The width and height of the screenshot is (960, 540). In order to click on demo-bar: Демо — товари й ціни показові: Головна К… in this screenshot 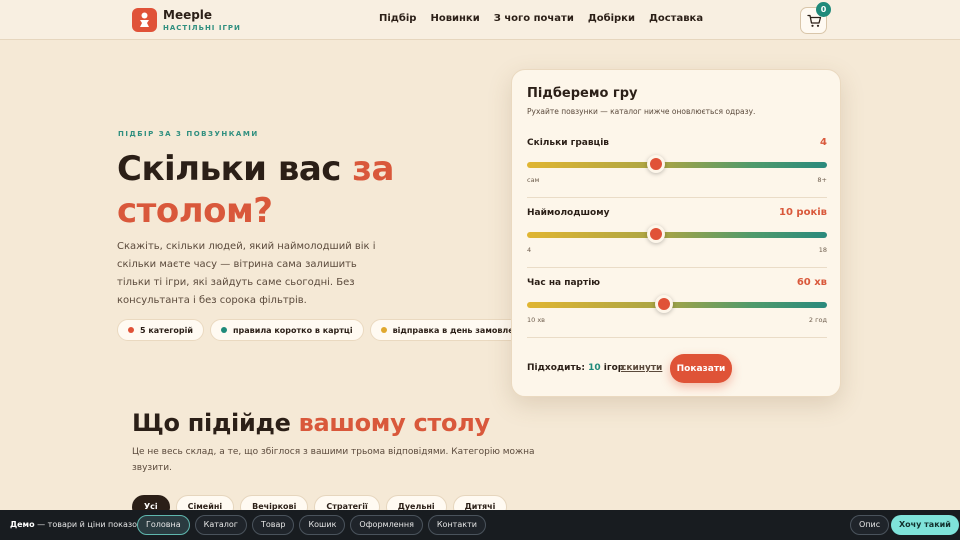, I will do `click(480, 525)`.